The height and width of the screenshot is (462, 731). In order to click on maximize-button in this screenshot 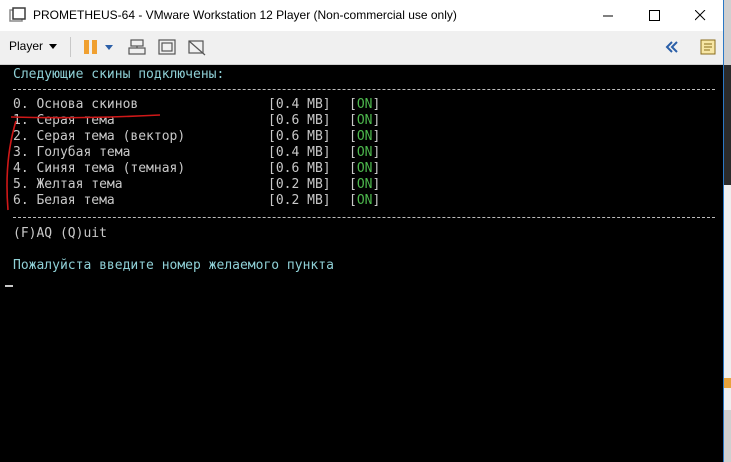, I will do `click(654, 15)`.